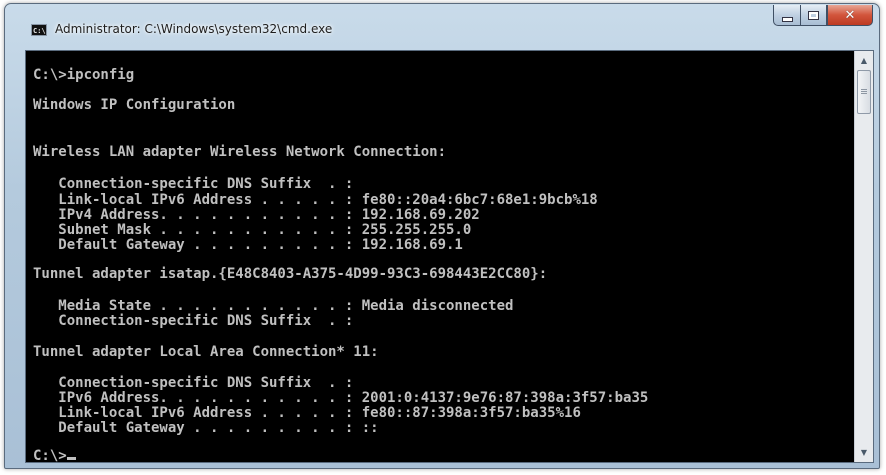  Describe the element at coordinates (864, 452) in the screenshot. I see `scroll-down-icon: ▼` at that location.